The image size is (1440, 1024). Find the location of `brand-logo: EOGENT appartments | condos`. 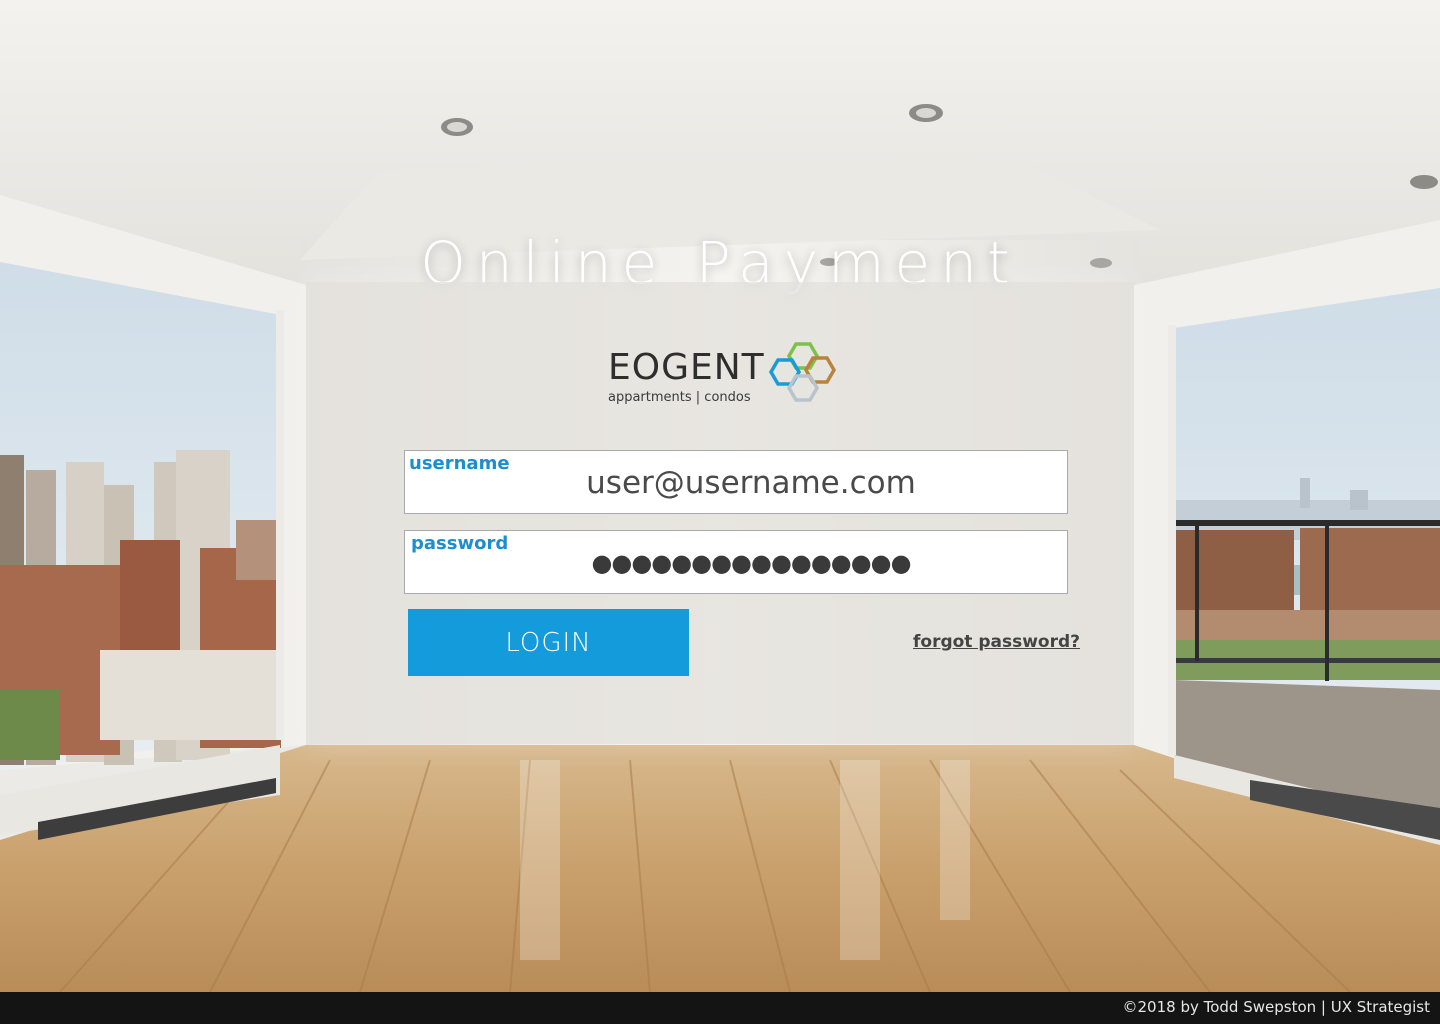

brand-logo: EOGENT appartments | condos is located at coordinates (728, 375).